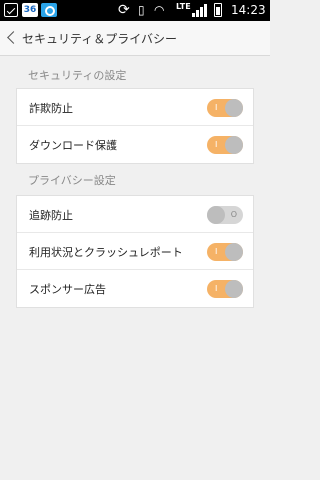  What do you see at coordinates (11, 10) in the screenshot?
I see `check-notification-icon` at bounding box center [11, 10].